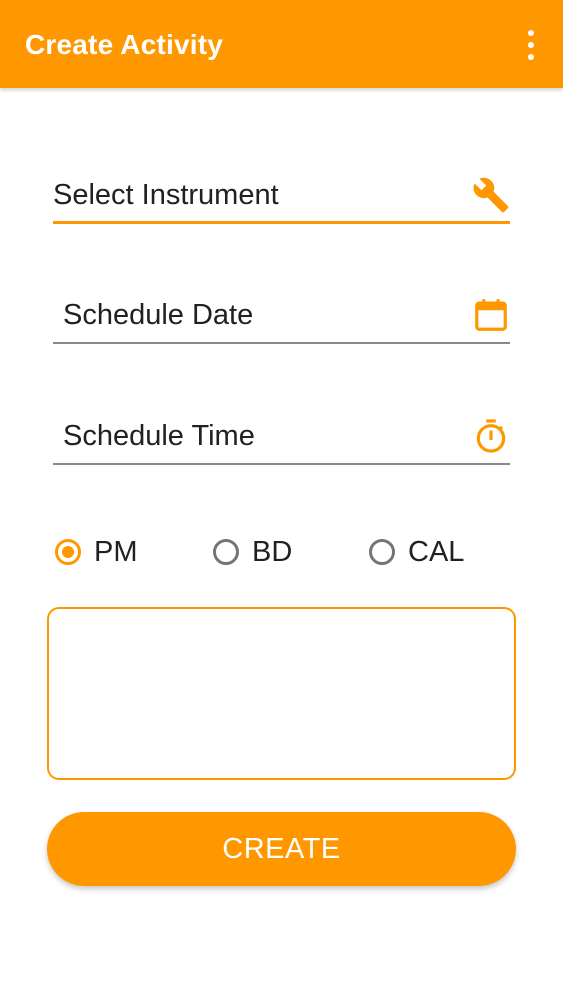 Image resolution: width=563 pixels, height=1000 pixels. I want to click on radio-button-checked-icon, so click(68, 552).